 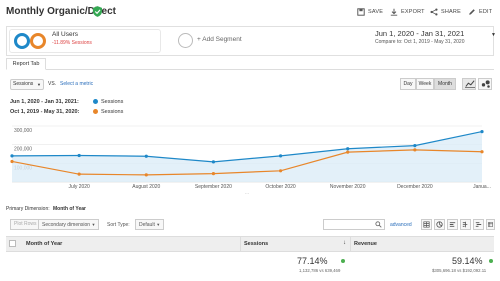 I want to click on view-term-cloud-button, so click(x=478, y=224).